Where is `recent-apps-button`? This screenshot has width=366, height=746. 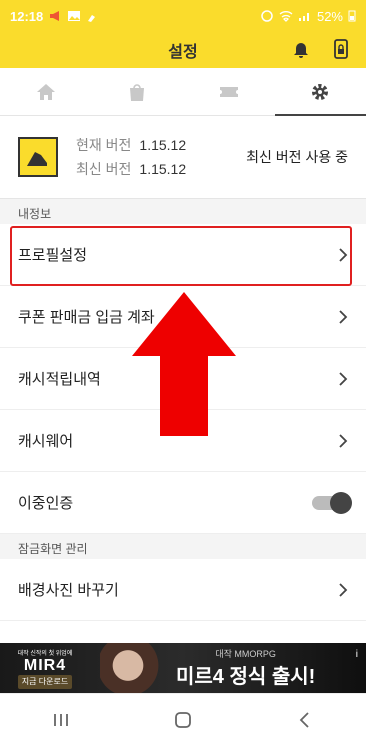 recent-apps-button is located at coordinates (61, 720).